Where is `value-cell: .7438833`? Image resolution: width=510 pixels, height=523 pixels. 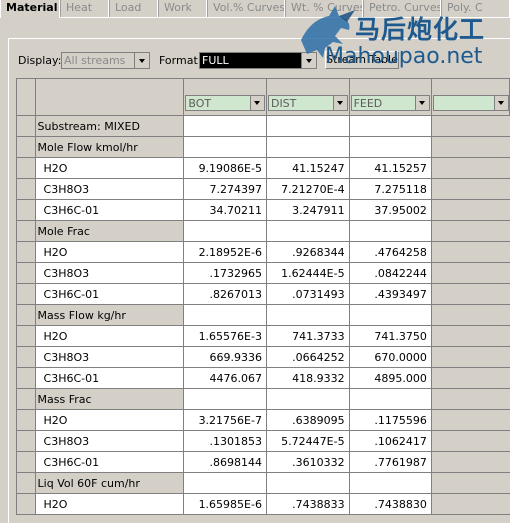
value-cell: .7438833 is located at coordinates (307, 504).